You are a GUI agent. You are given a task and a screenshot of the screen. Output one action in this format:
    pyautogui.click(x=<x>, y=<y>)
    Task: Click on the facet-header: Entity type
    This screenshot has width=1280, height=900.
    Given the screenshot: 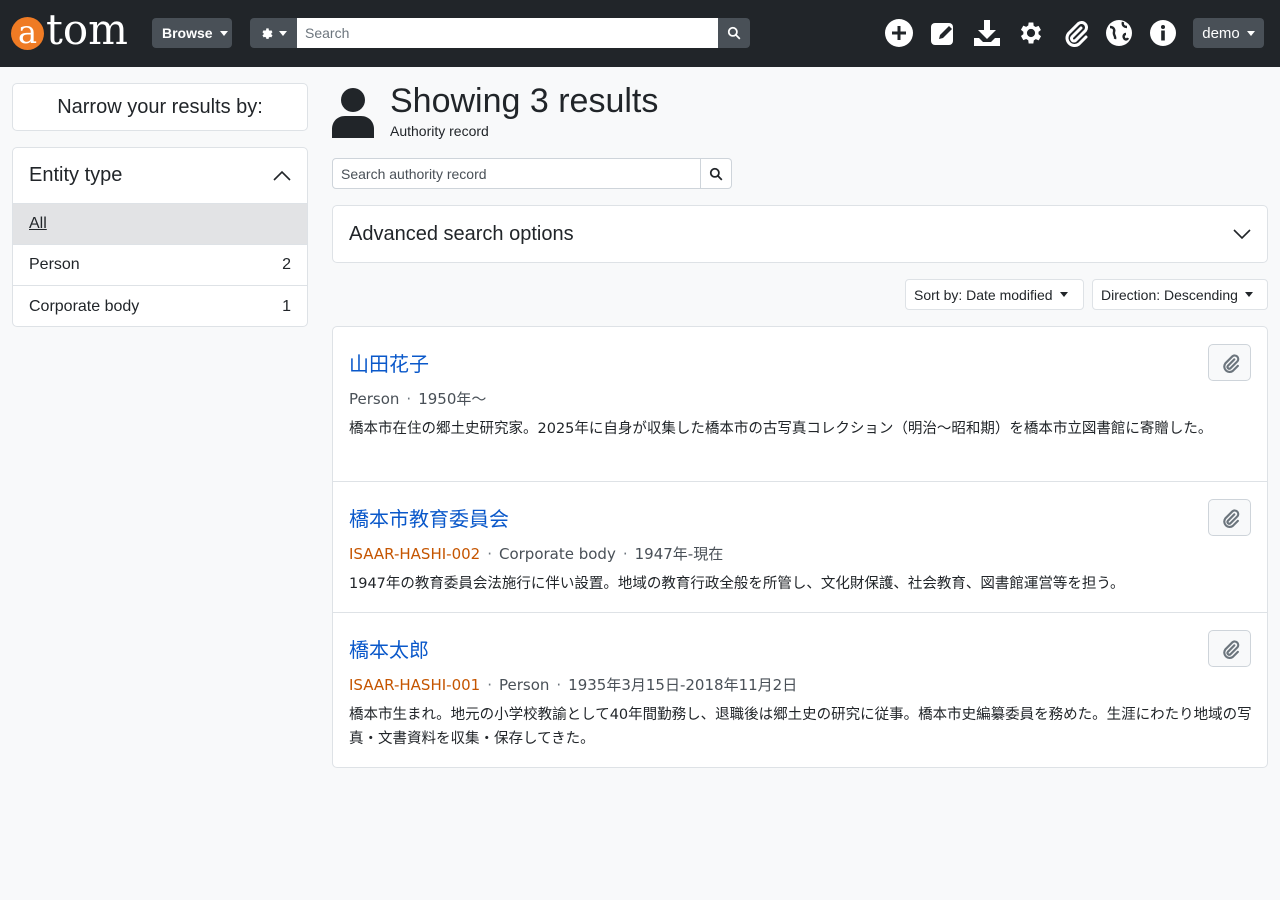 What is the action you would take?
    pyautogui.click(x=160, y=176)
    